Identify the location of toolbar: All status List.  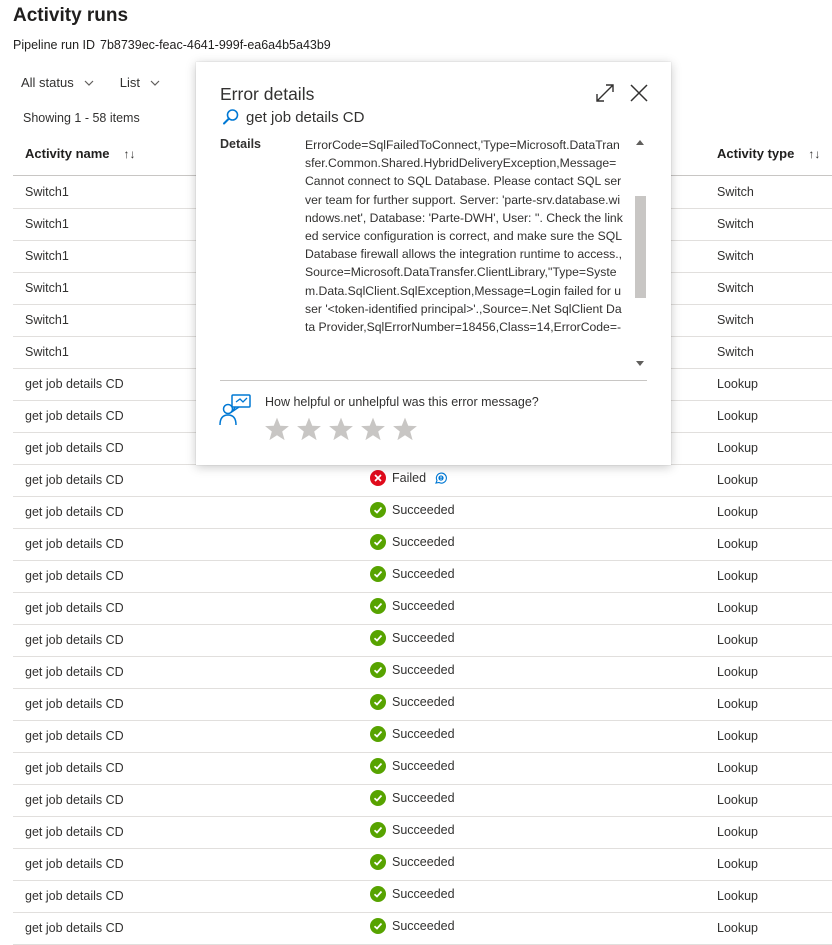
(90, 82).